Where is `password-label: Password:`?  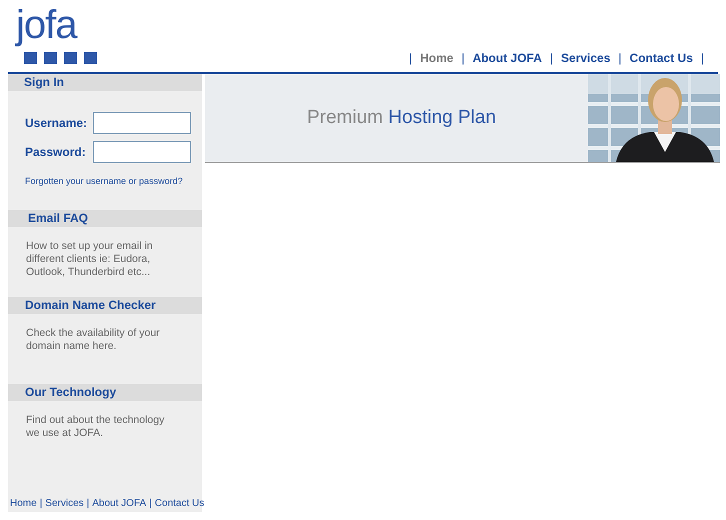 password-label: Password: is located at coordinates (56, 152).